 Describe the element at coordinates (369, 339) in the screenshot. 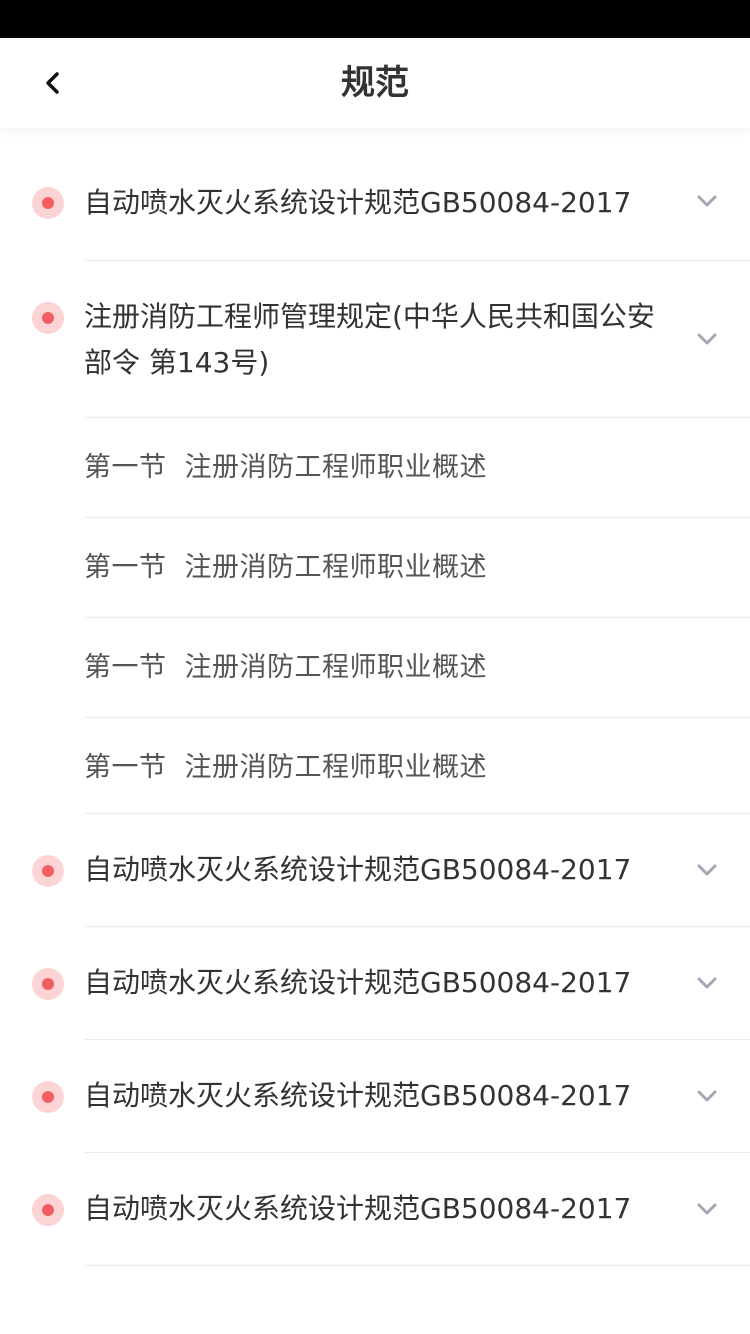

I see `regulation-title: 注册消防工程师管理规定(中华人民共和国公安部令 第143号)` at that location.